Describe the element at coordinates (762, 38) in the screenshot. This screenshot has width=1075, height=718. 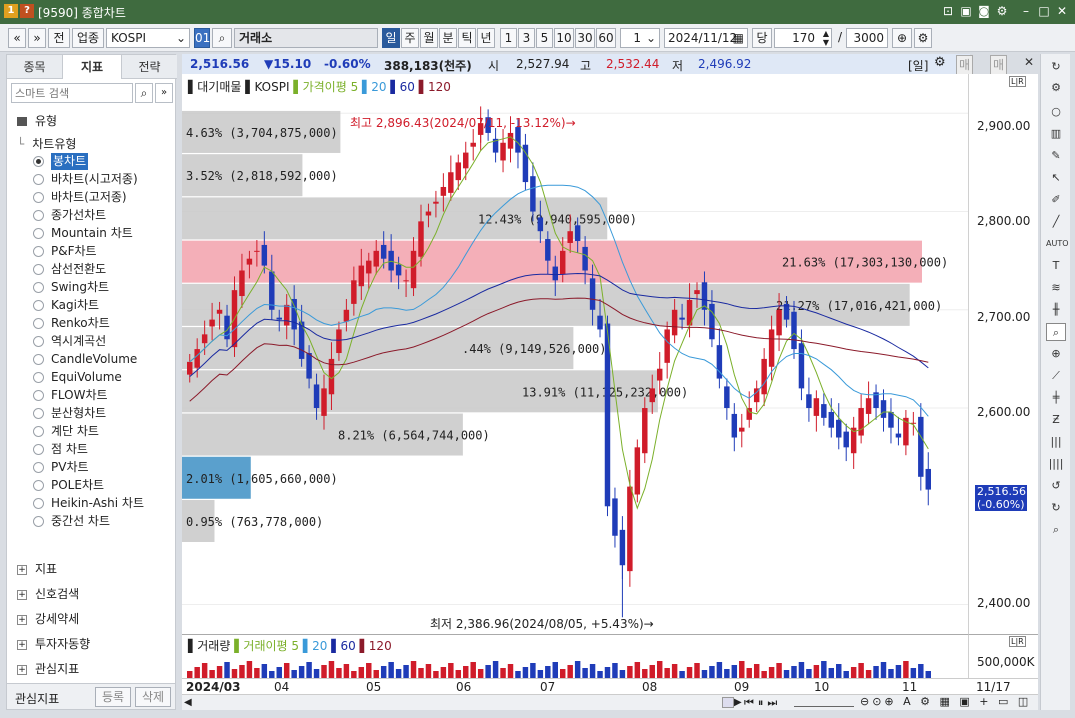
I see `dang-button: 당` at that location.